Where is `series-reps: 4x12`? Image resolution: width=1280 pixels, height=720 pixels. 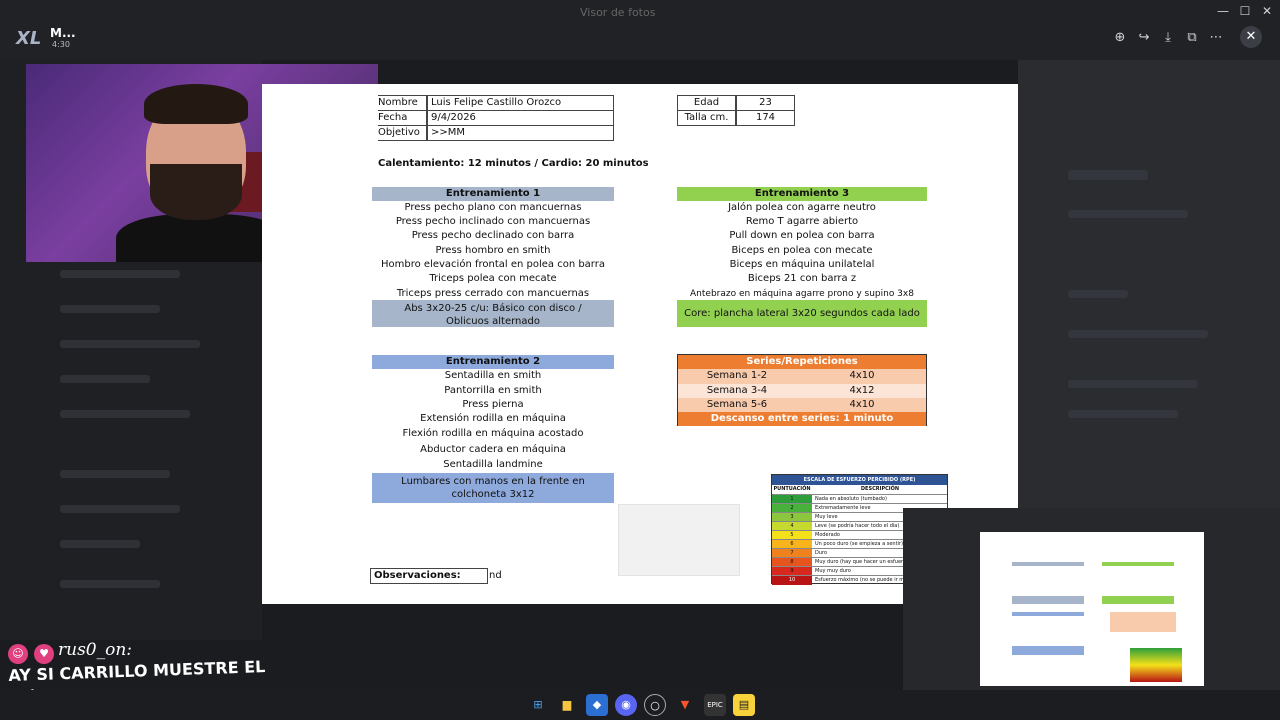
series-reps: 4x12 is located at coordinates (862, 390).